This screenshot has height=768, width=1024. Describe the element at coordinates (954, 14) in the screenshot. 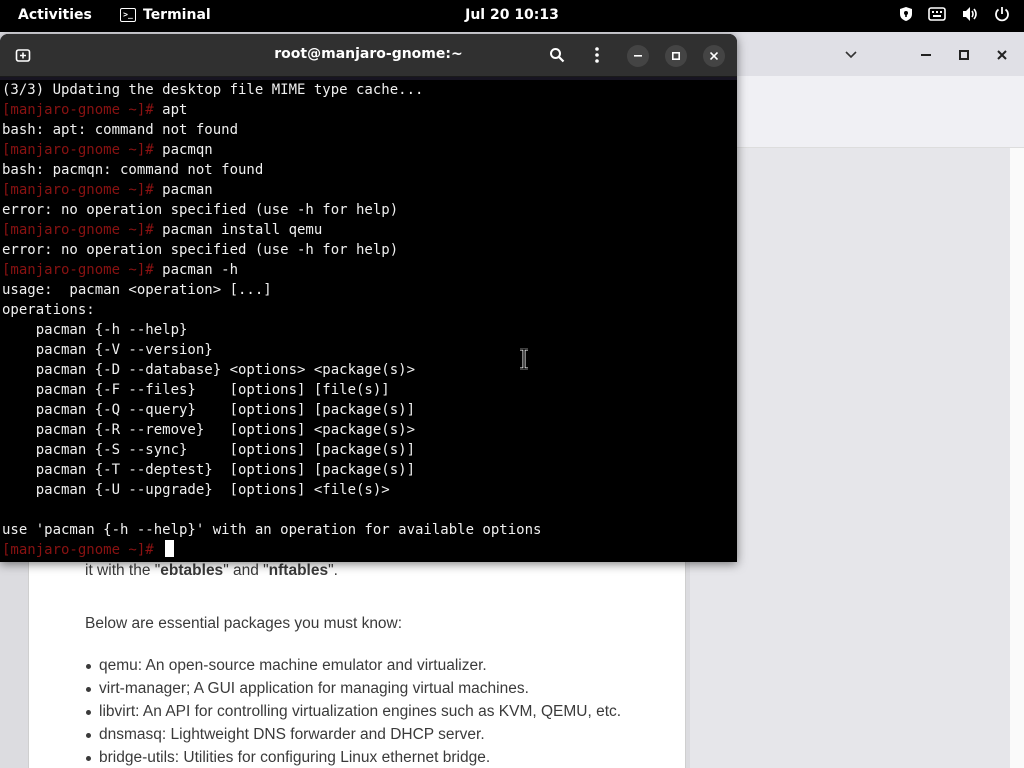

I see `system-tray` at that location.